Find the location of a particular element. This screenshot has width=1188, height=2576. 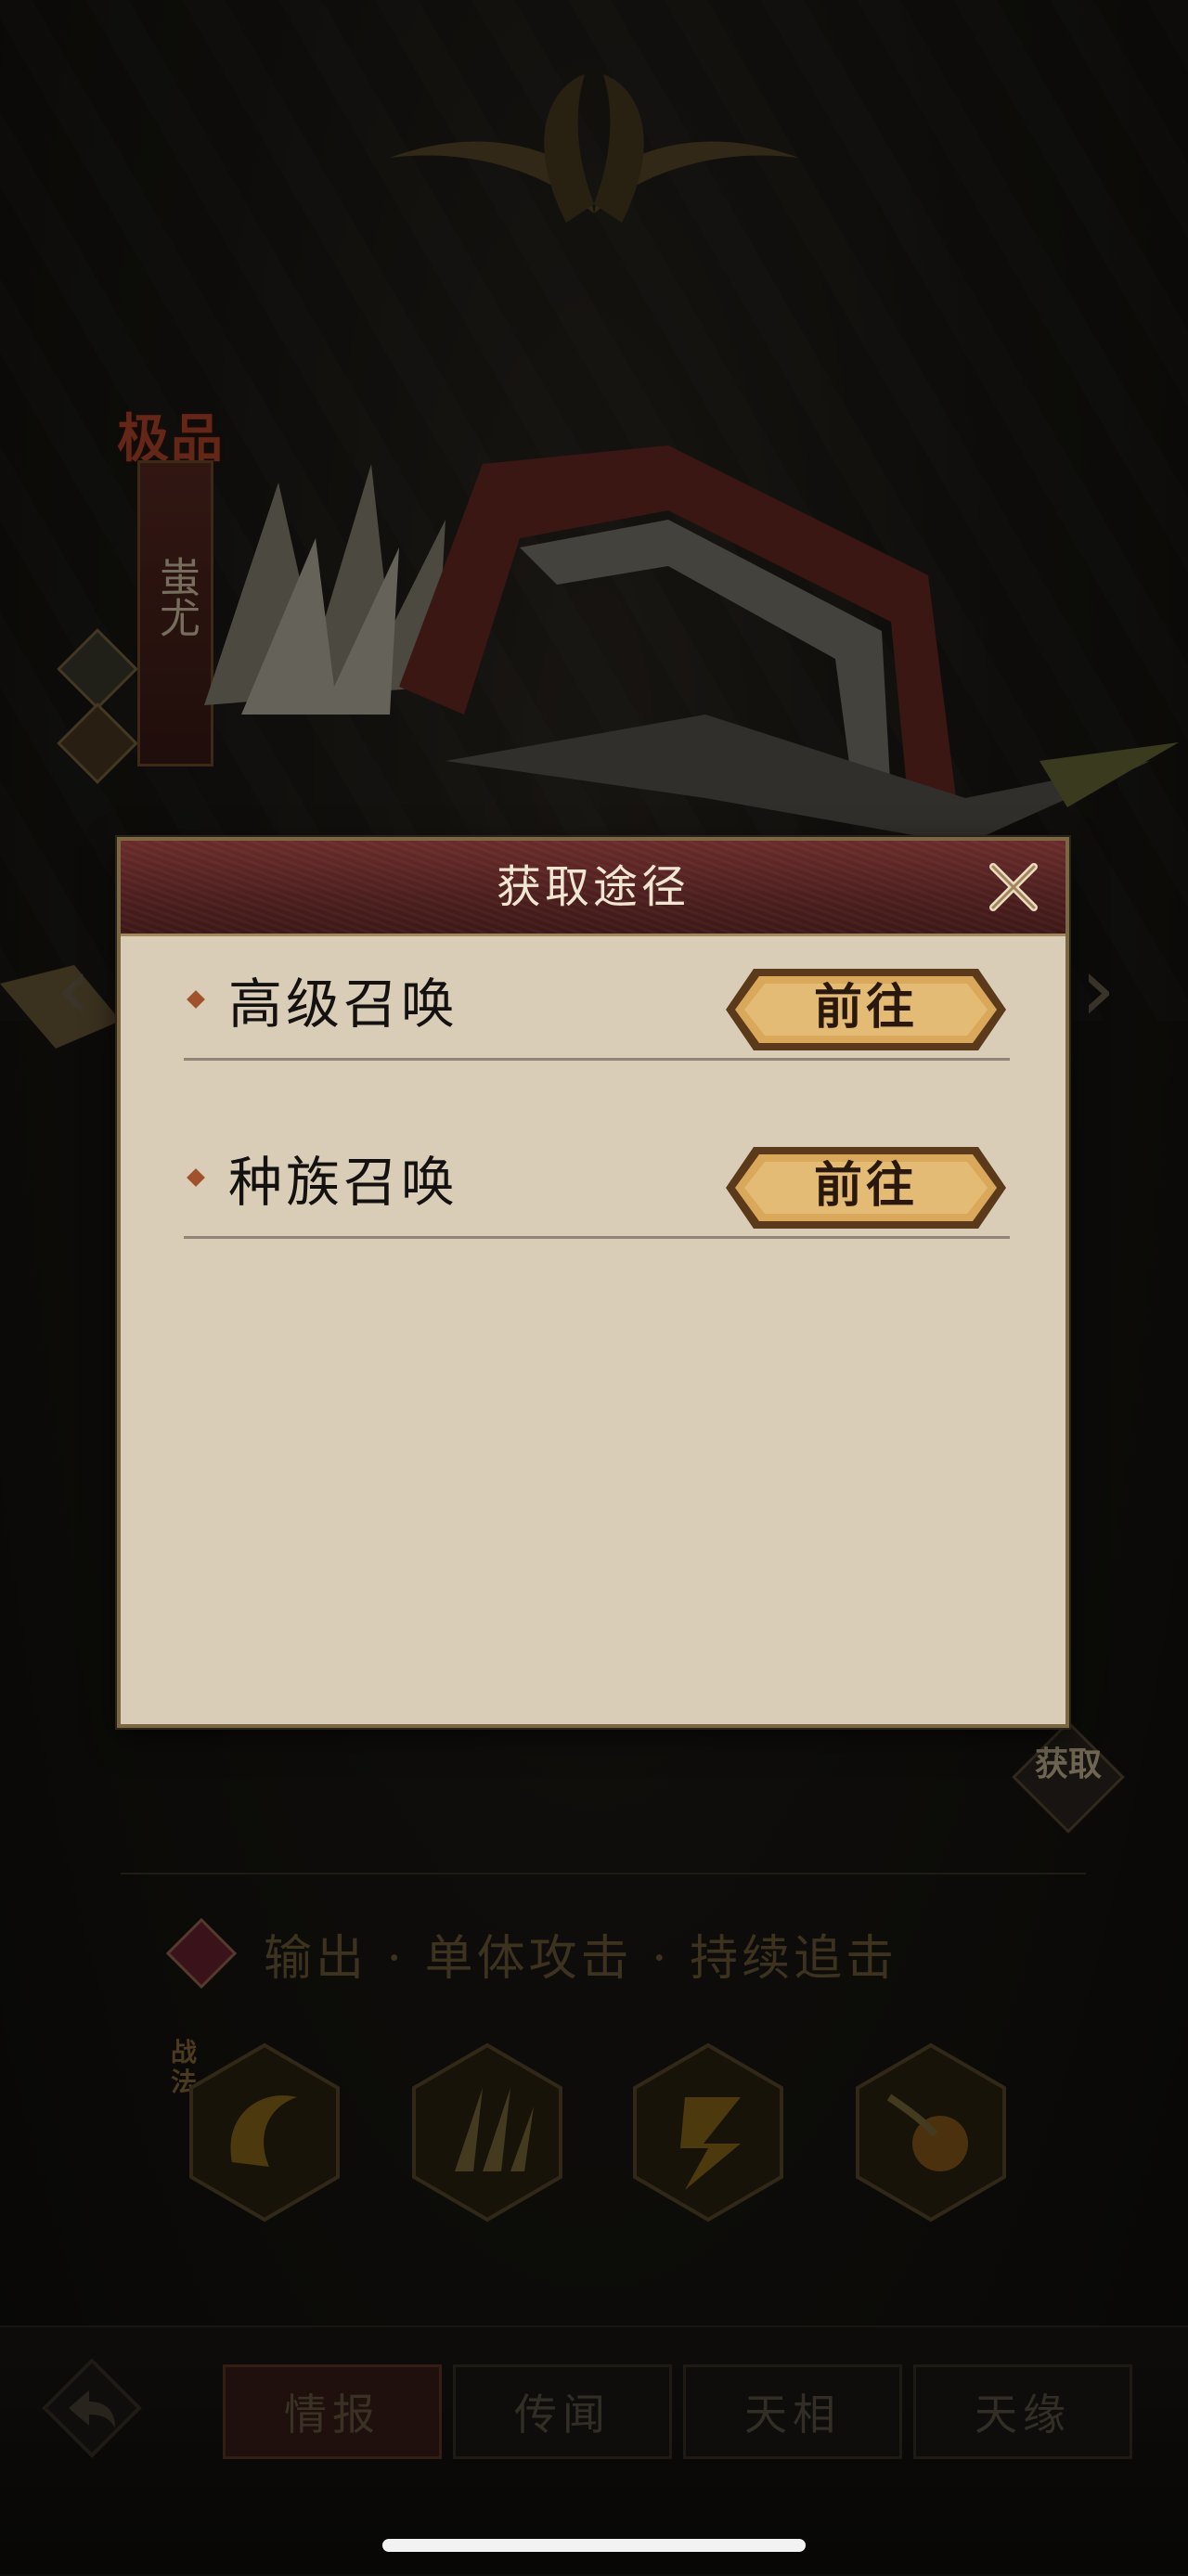

source-label: 高级召唤 is located at coordinates (343, 1004).